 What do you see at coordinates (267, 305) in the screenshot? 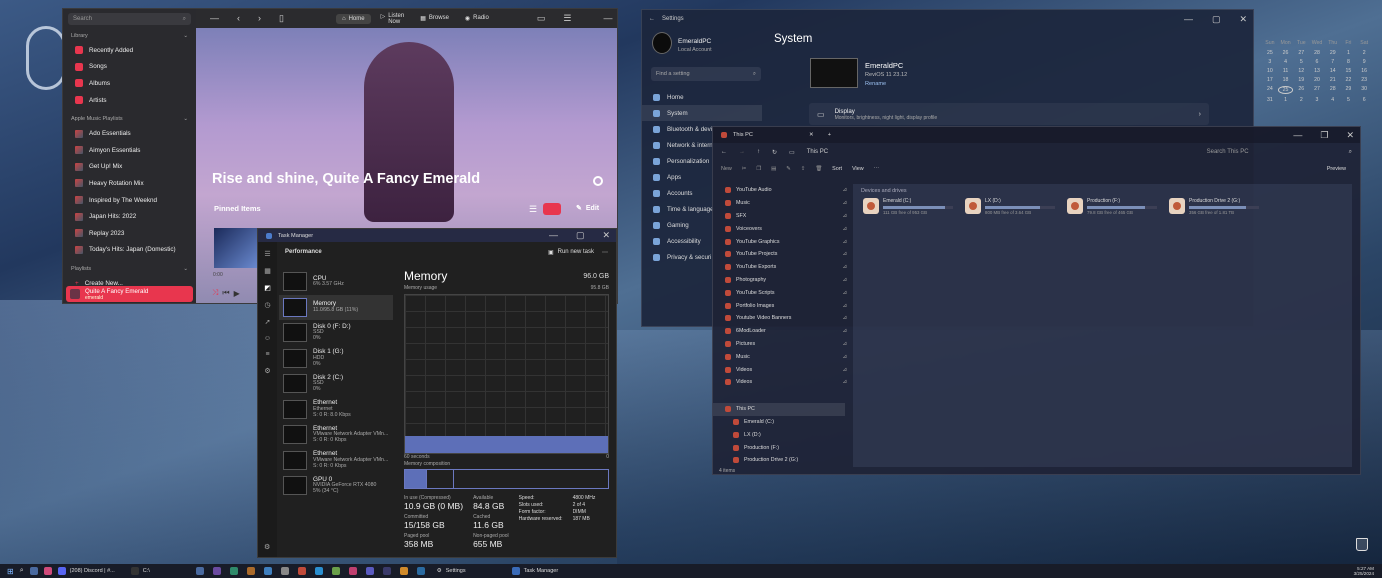
I see `app-history-icon: ◷` at bounding box center [267, 305].